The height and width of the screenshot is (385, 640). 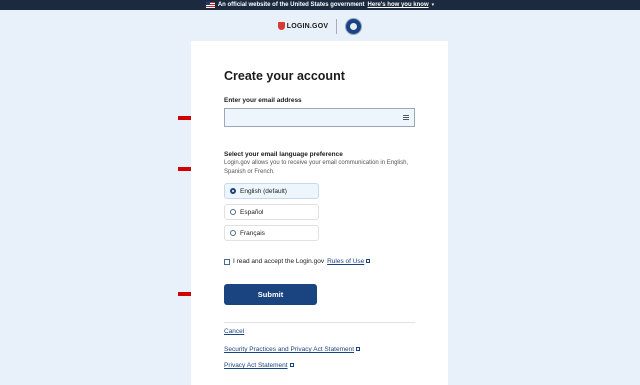 I want to click on chevron-down-icon: ▾, so click(x=433, y=5).